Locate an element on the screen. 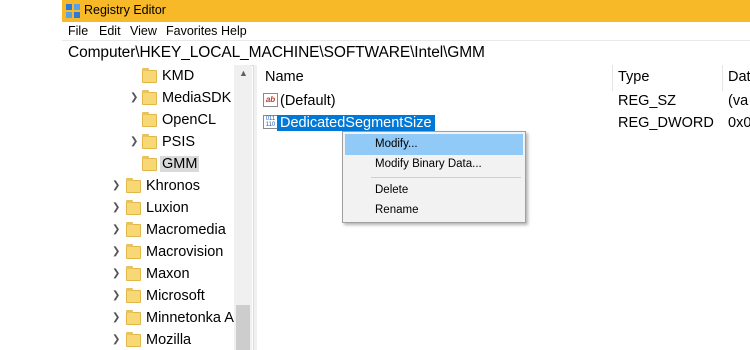  value-type: REG_DWORD is located at coordinates (666, 123).